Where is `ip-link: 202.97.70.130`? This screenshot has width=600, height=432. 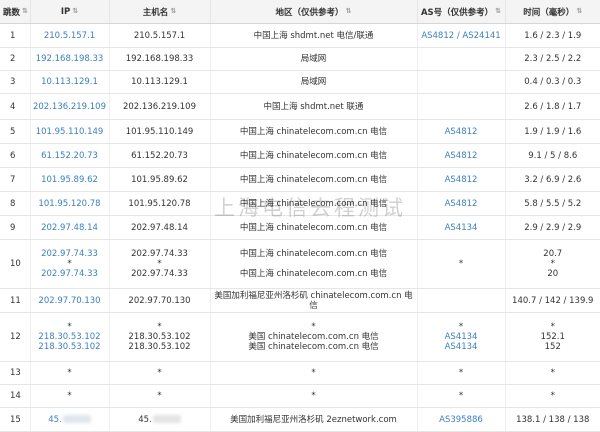 ip-link: 202.97.70.130 is located at coordinates (69, 301).